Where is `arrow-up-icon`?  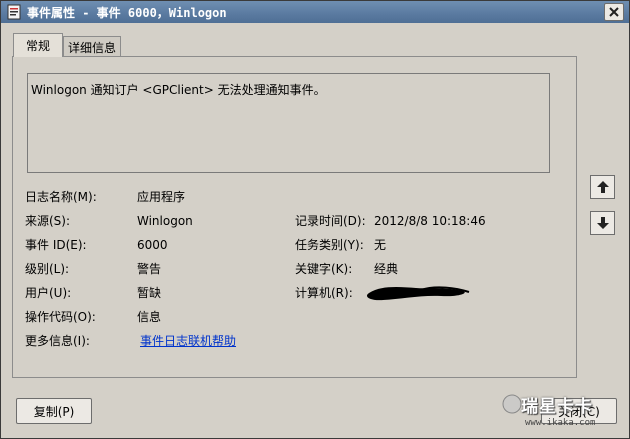 arrow-up-icon is located at coordinates (602, 187).